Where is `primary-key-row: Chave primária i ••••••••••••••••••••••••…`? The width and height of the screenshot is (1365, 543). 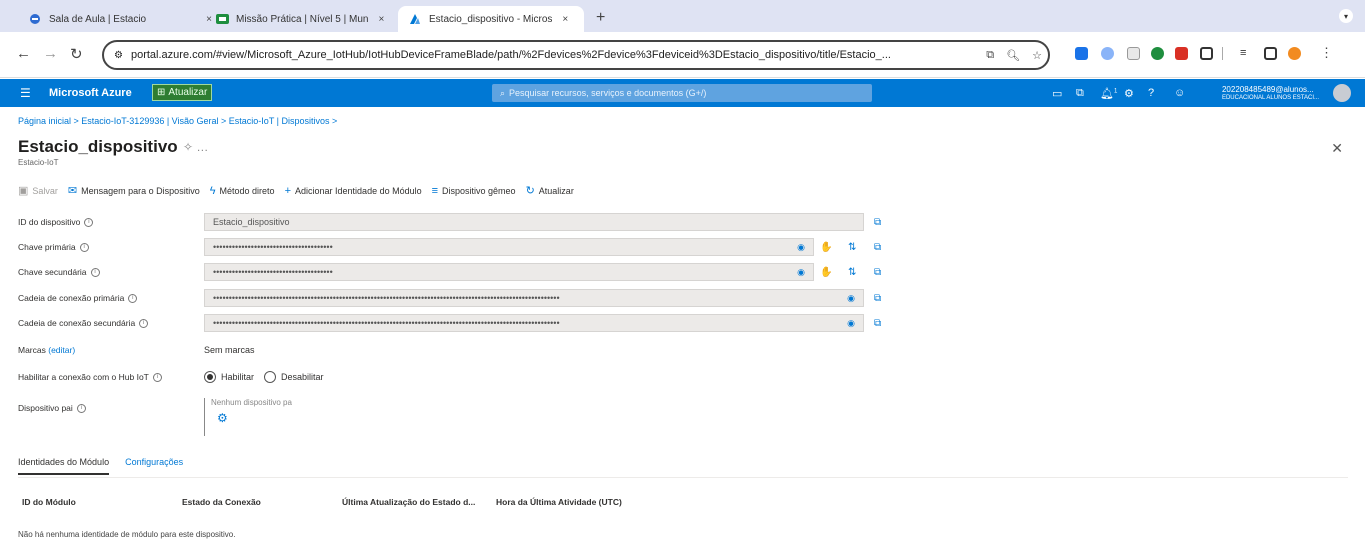
primary-key-row: Chave primária i ••••••••••••••••••••••••… is located at coordinates (458, 247).